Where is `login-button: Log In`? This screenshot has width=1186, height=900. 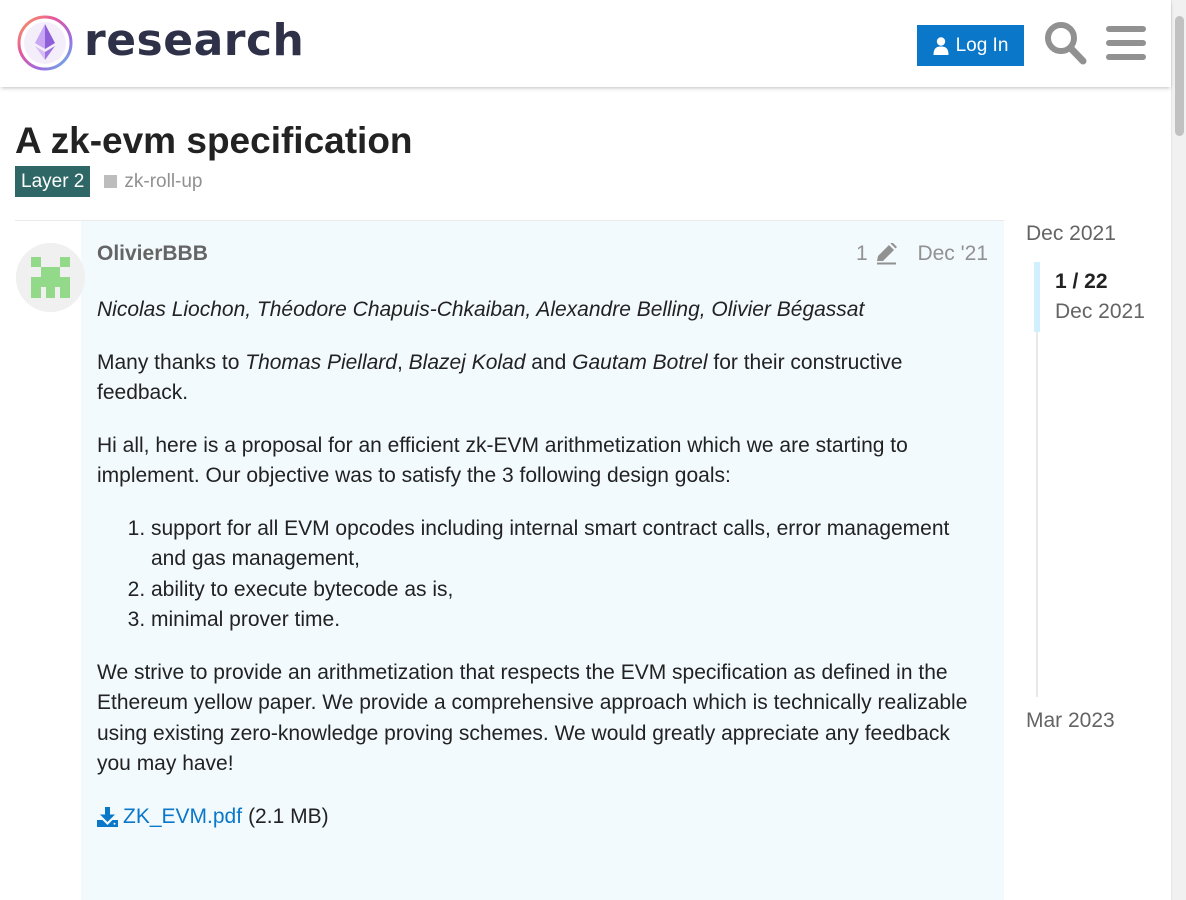 login-button: Log In is located at coordinates (970, 45).